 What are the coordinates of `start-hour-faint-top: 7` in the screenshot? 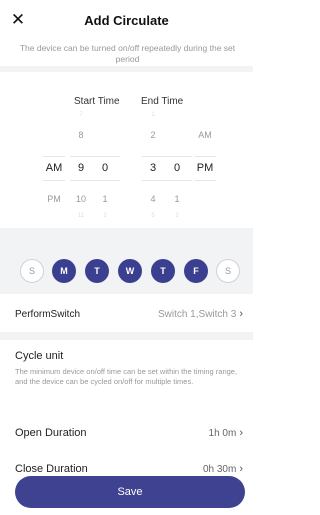 It's located at (81, 115).